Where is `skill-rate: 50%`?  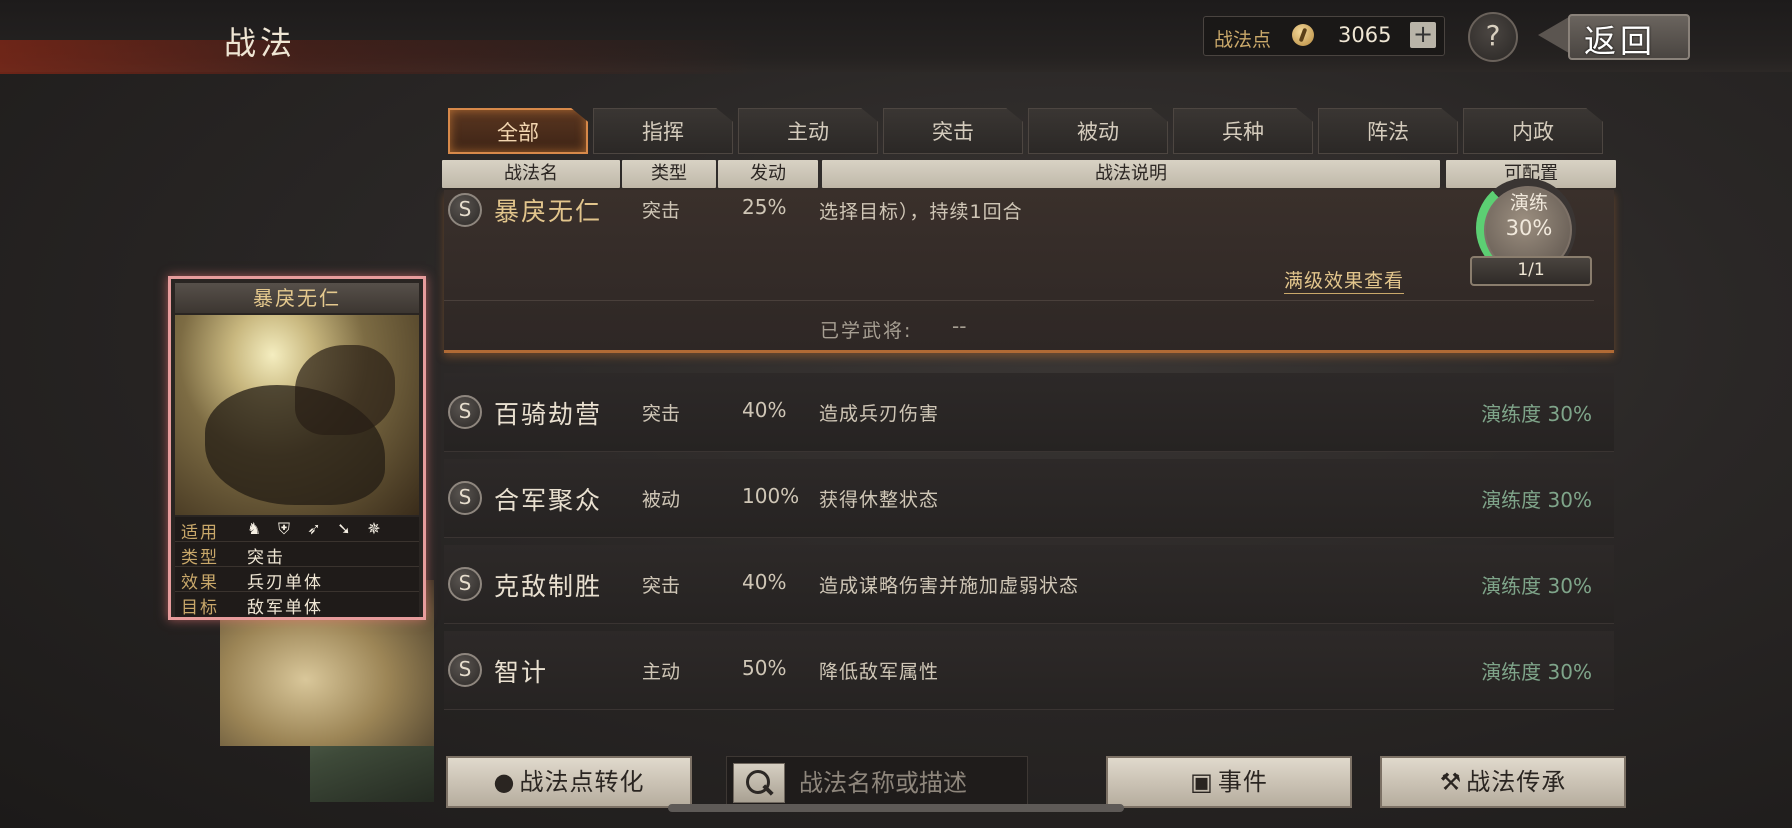 skill-rate: 50% is located at coordinates (764, 668).